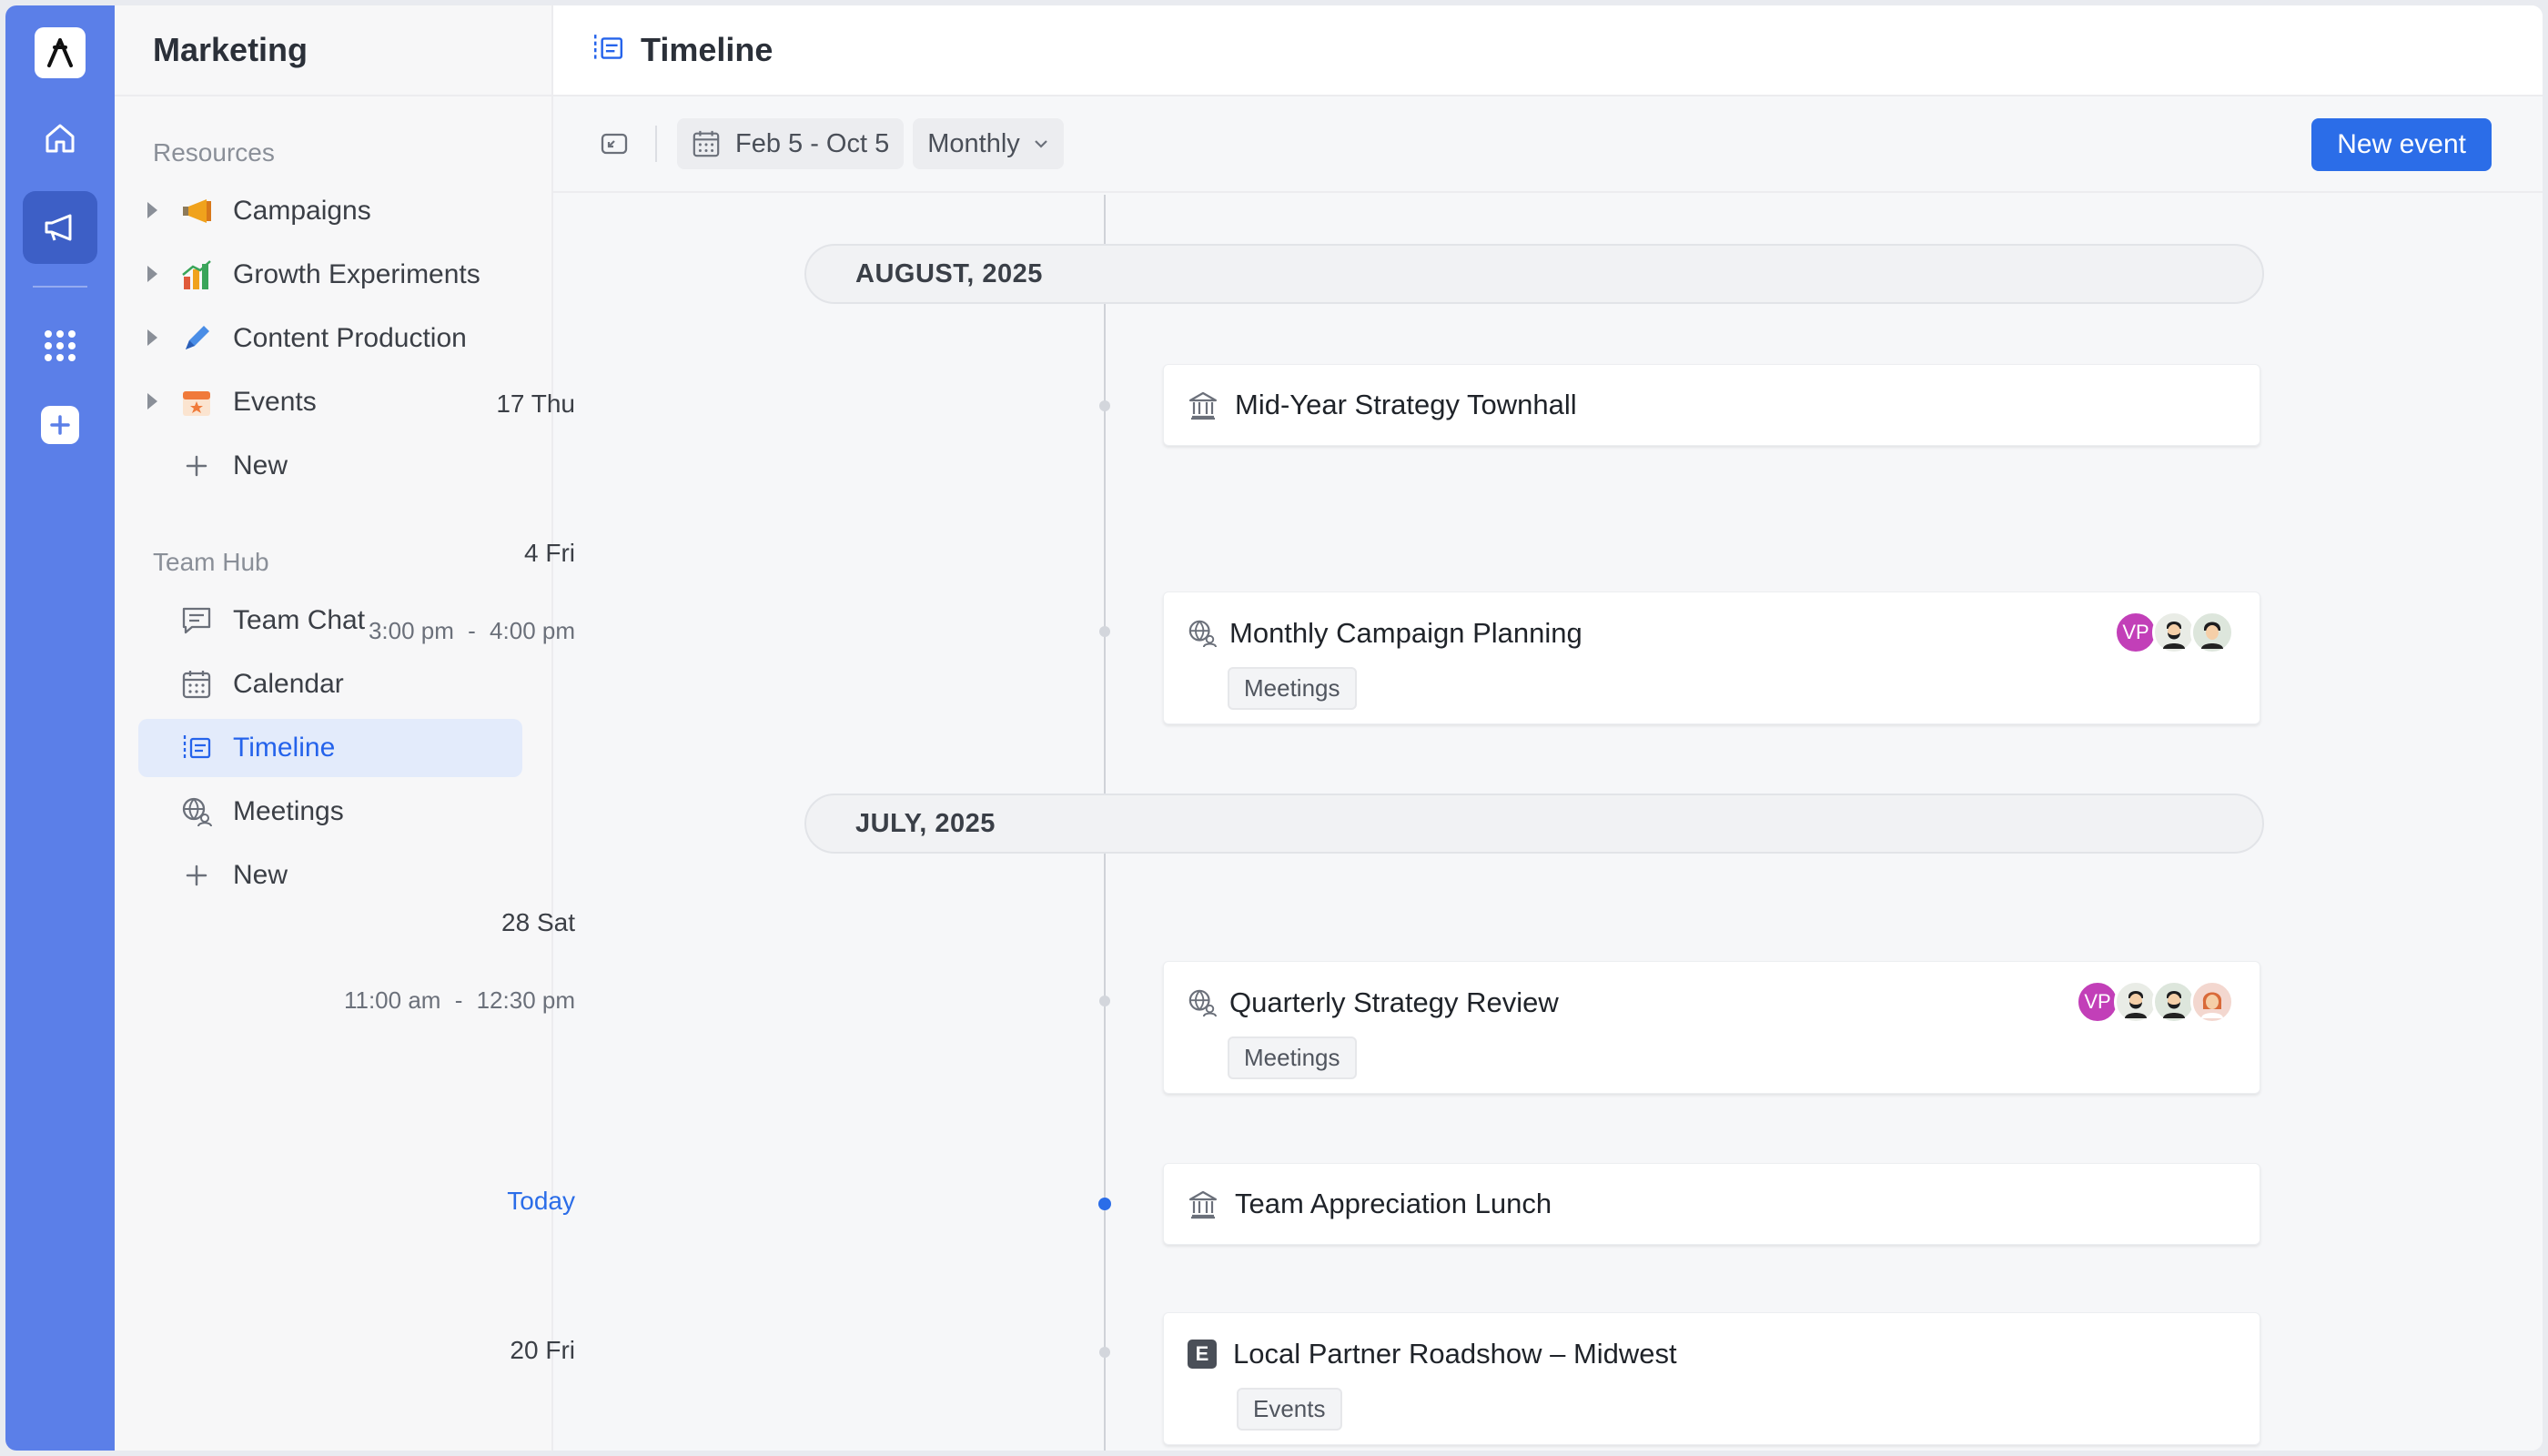  Describe the element at coordinates (299, 620) in the screenshot. I see `sidebar-item-label: Team Chat` at that location.